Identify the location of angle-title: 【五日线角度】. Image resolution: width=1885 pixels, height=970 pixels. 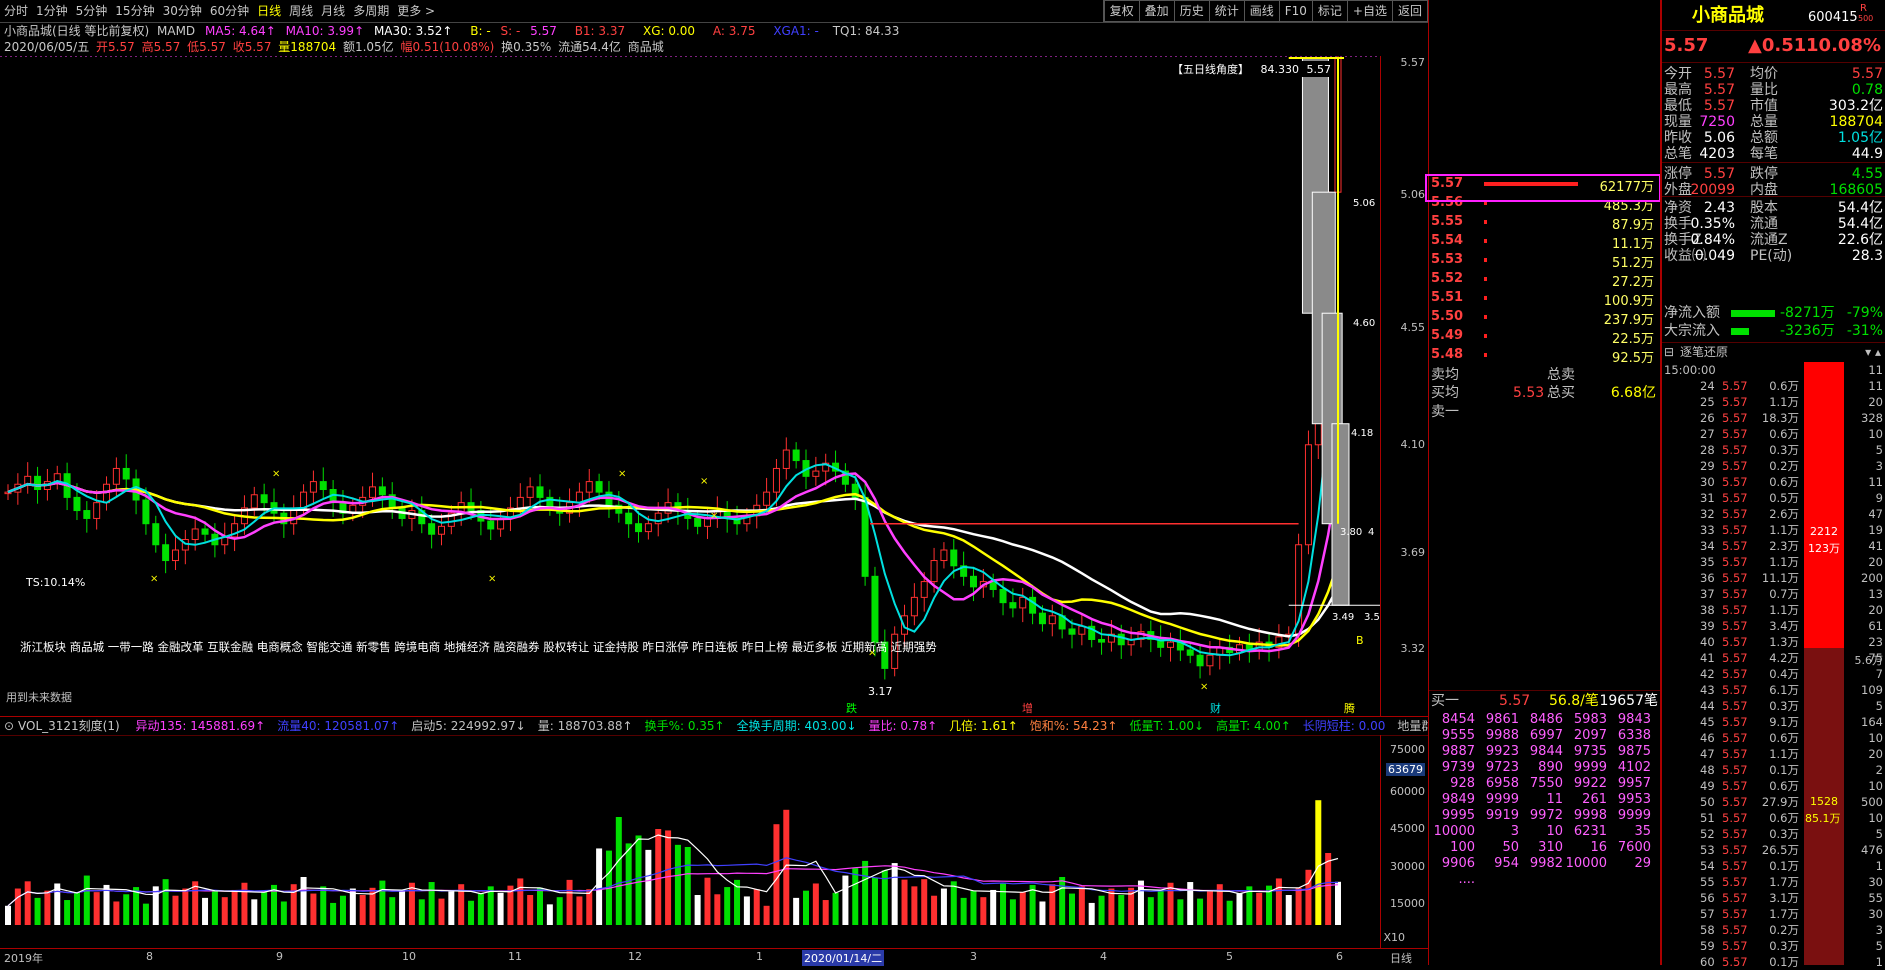
(1210, 69).